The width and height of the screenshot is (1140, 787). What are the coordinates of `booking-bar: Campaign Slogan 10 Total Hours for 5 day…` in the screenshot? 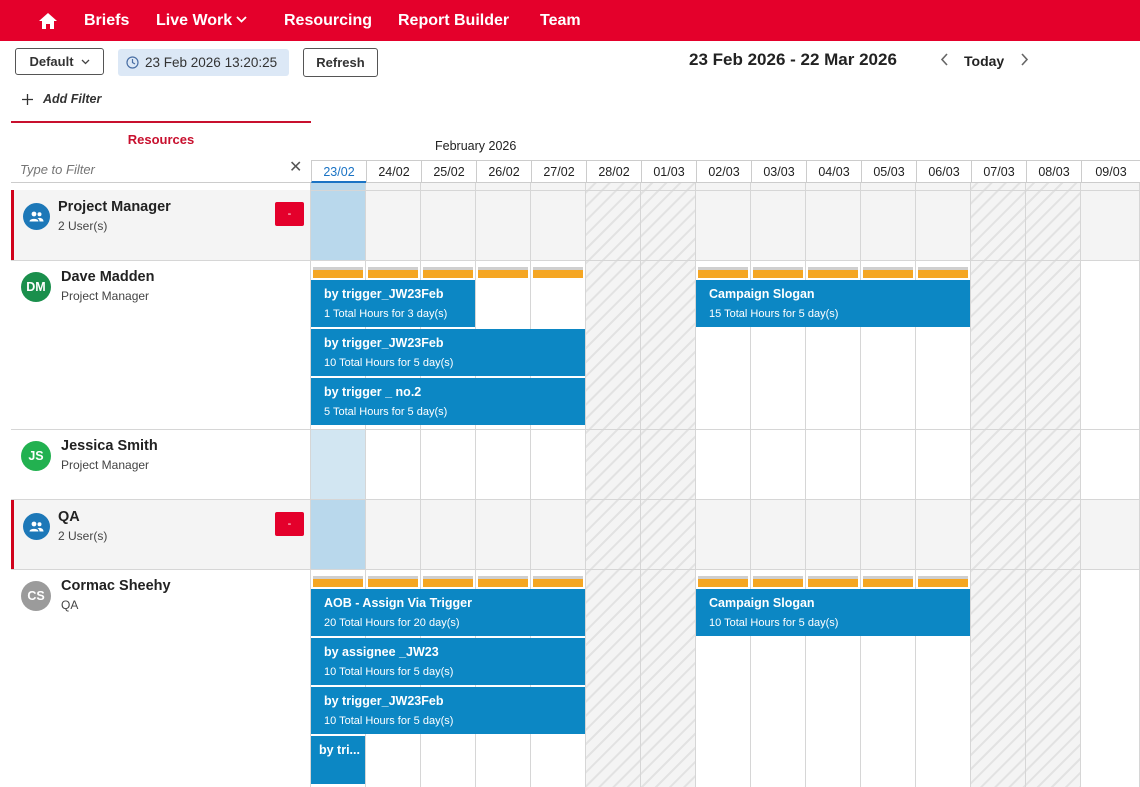 It's located at (833, 612).